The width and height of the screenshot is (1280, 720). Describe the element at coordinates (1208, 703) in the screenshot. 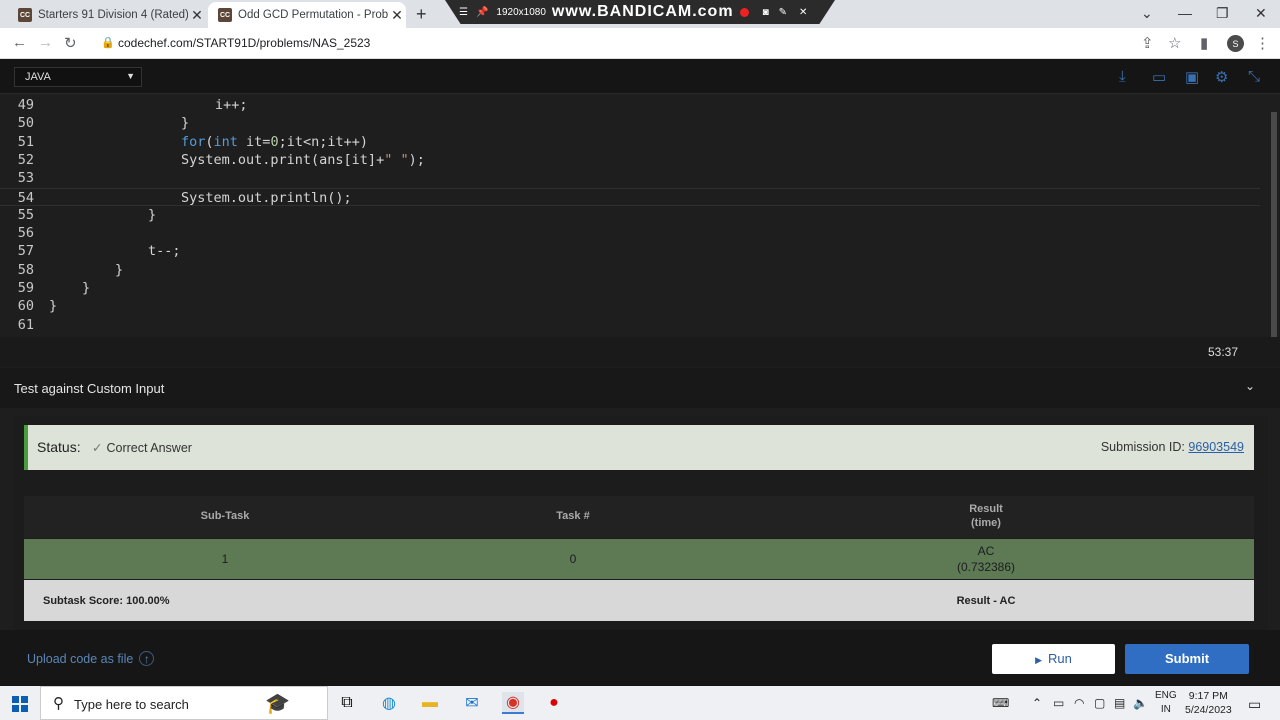

I see `clock: 9:17 PM 5/24/2023` at that location.